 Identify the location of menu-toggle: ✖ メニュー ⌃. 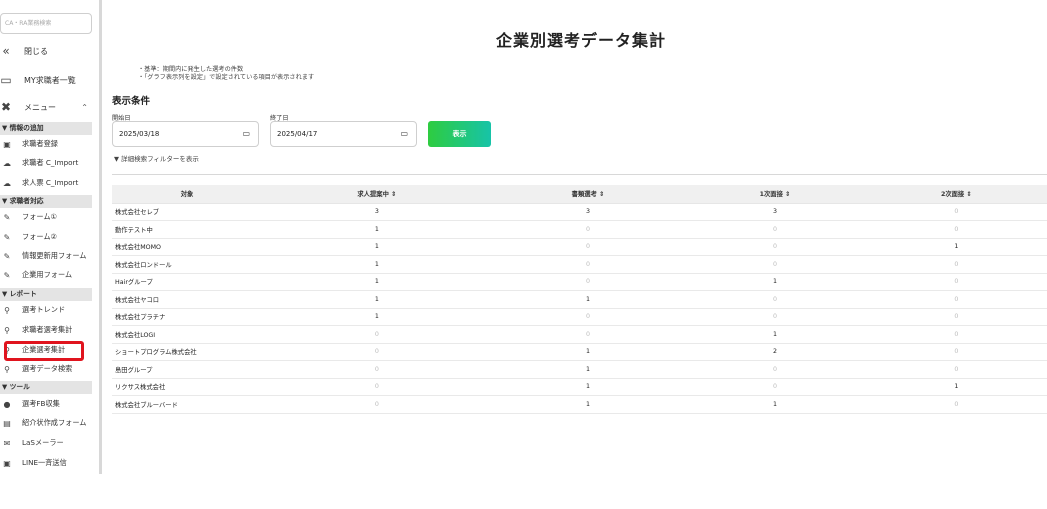
(46, 107).